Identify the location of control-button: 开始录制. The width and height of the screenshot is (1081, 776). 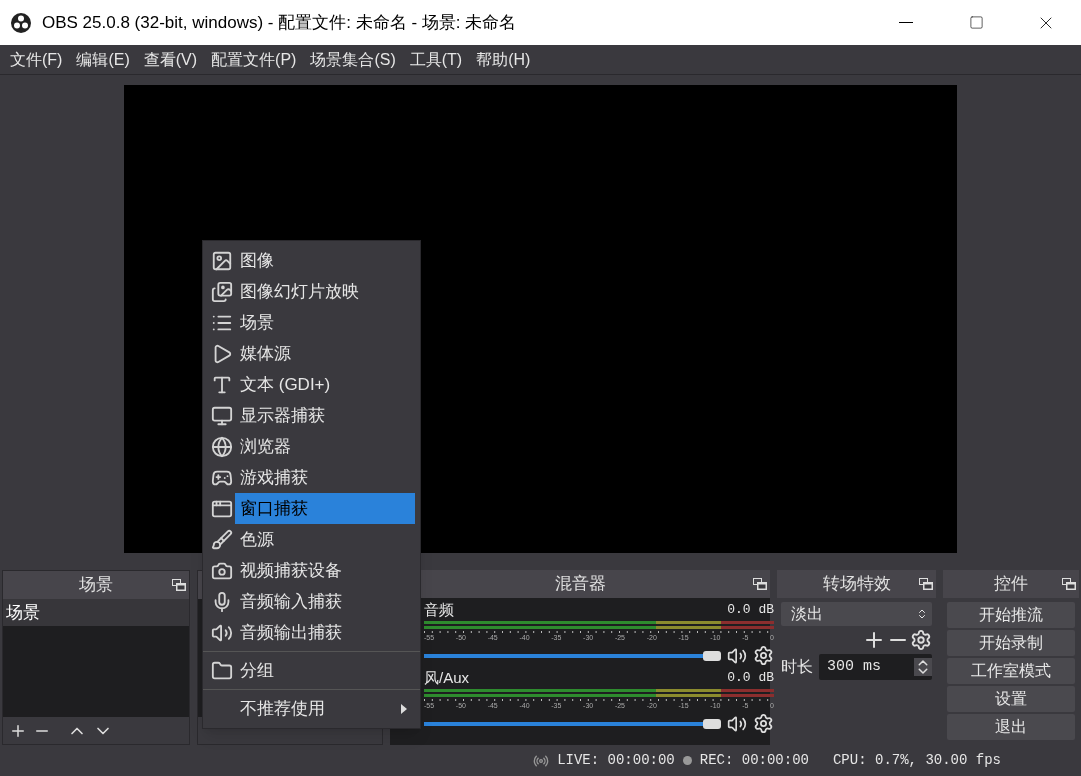
(1011, 643).